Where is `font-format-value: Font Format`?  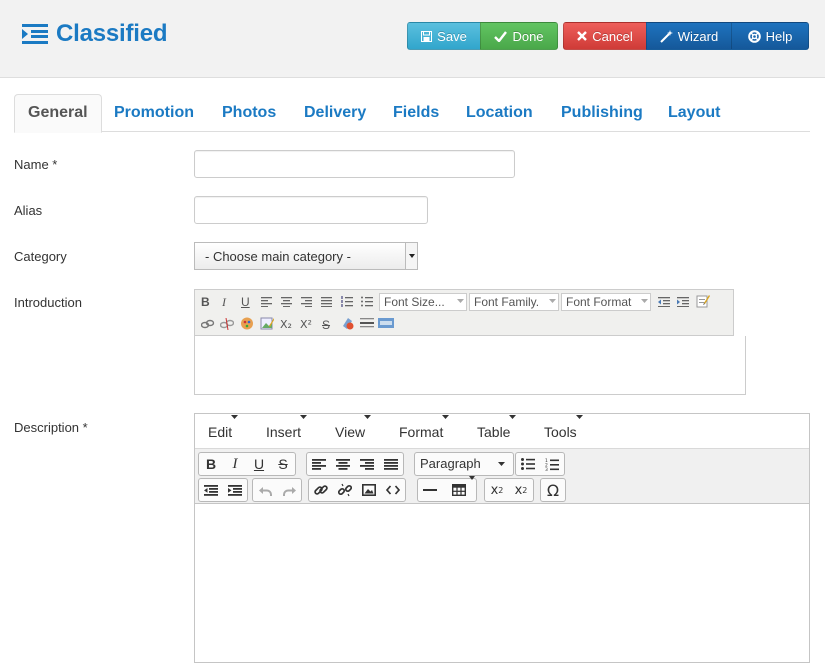
font-format-value: Font Format is located at coordinates (599, 302).